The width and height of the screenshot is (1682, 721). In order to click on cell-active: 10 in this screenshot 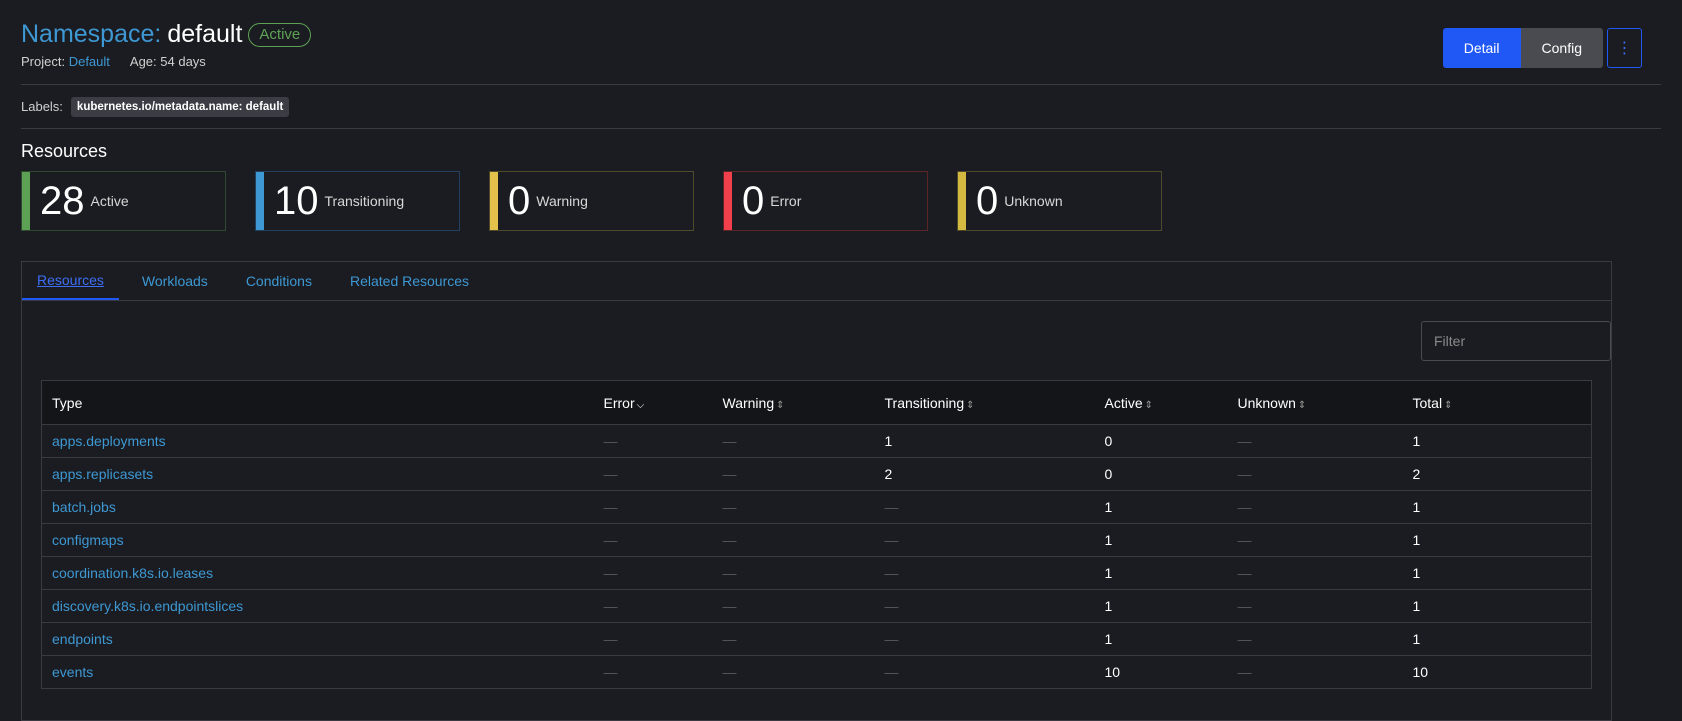, I will do `click(1161, 672)`.